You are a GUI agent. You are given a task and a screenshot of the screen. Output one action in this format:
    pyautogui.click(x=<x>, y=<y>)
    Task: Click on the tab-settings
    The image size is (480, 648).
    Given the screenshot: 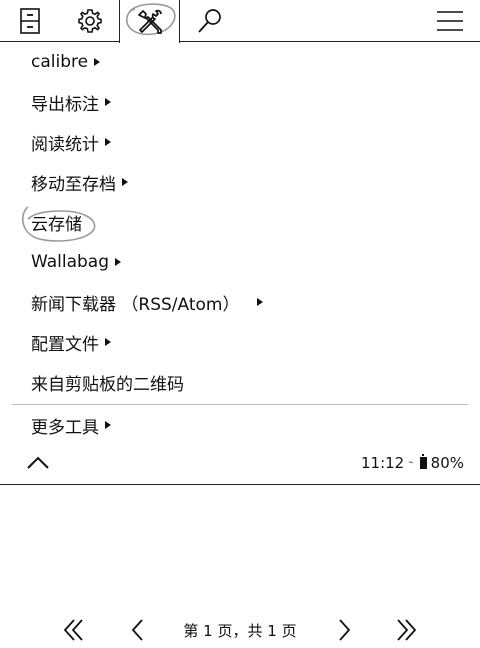 What is the action you would take?
    pyautogui.click(x=90, y=21)
    